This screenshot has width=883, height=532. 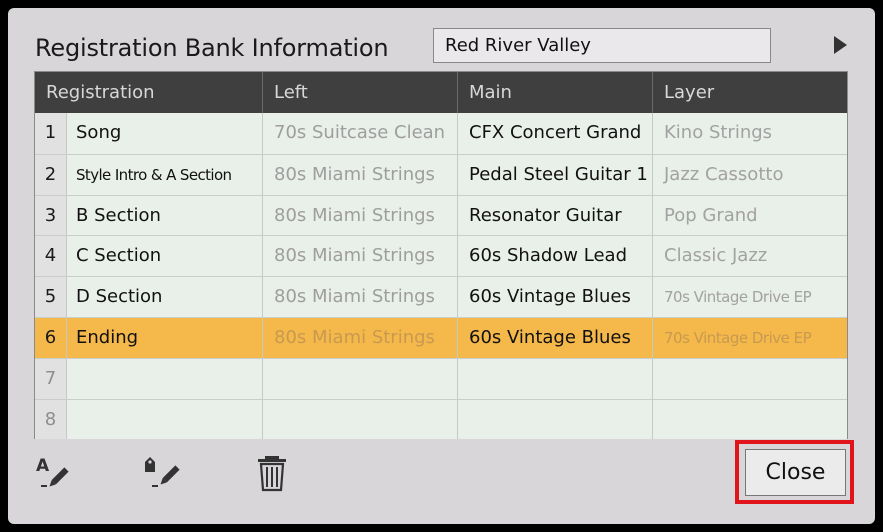 What do you see at coordinates (165, 337) in the screenshot?
I see `registration-name: Ending` at bounding box center [165, 337].